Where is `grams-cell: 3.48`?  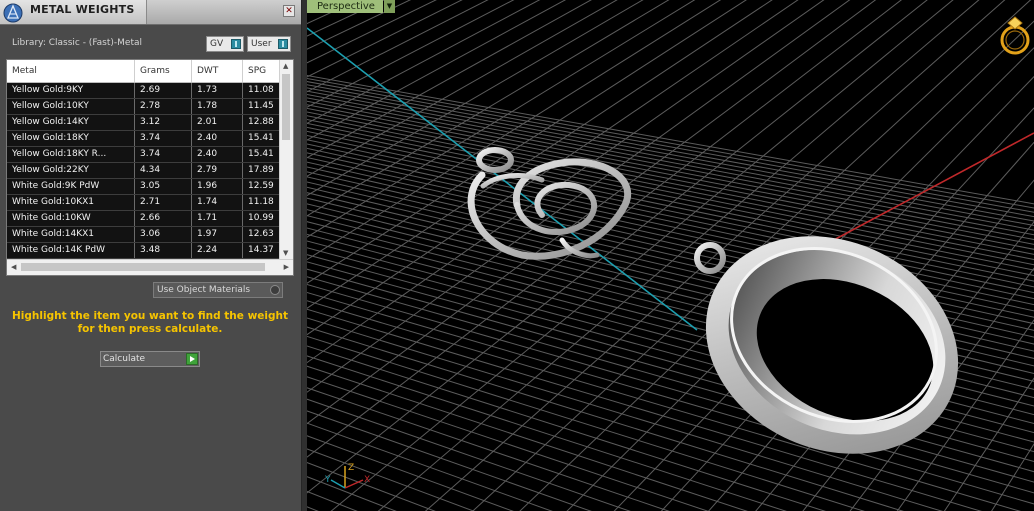
grams-cell: 3.48 is located at coordinates (163, 250).